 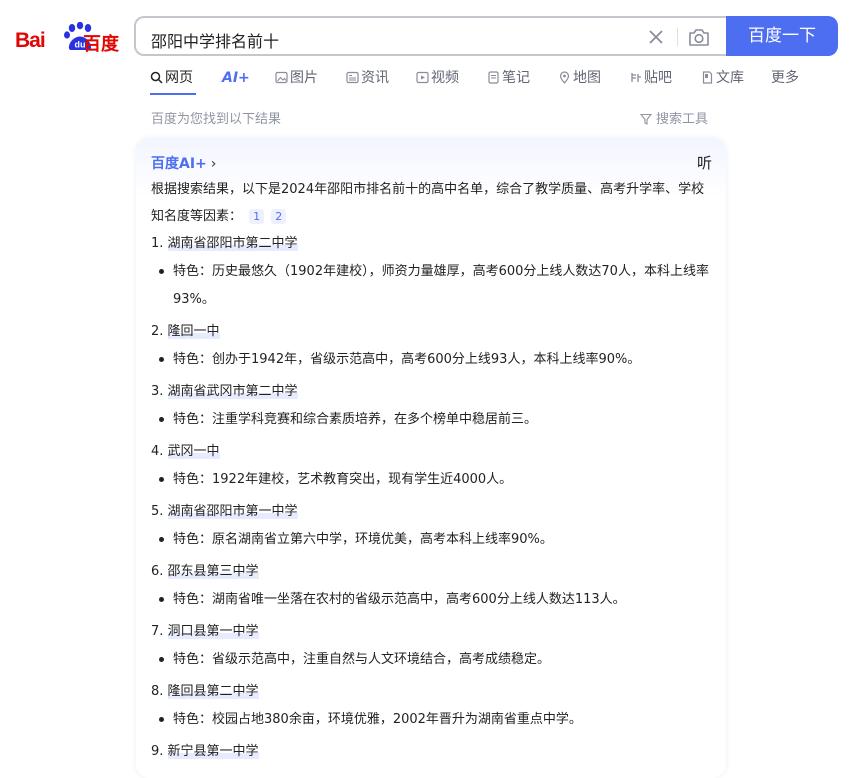 I want to click on item-feature: 特色：注重学科竞赛和综合素质培养，在多个榜单中稳居前三。, so click(x=431, y=420).